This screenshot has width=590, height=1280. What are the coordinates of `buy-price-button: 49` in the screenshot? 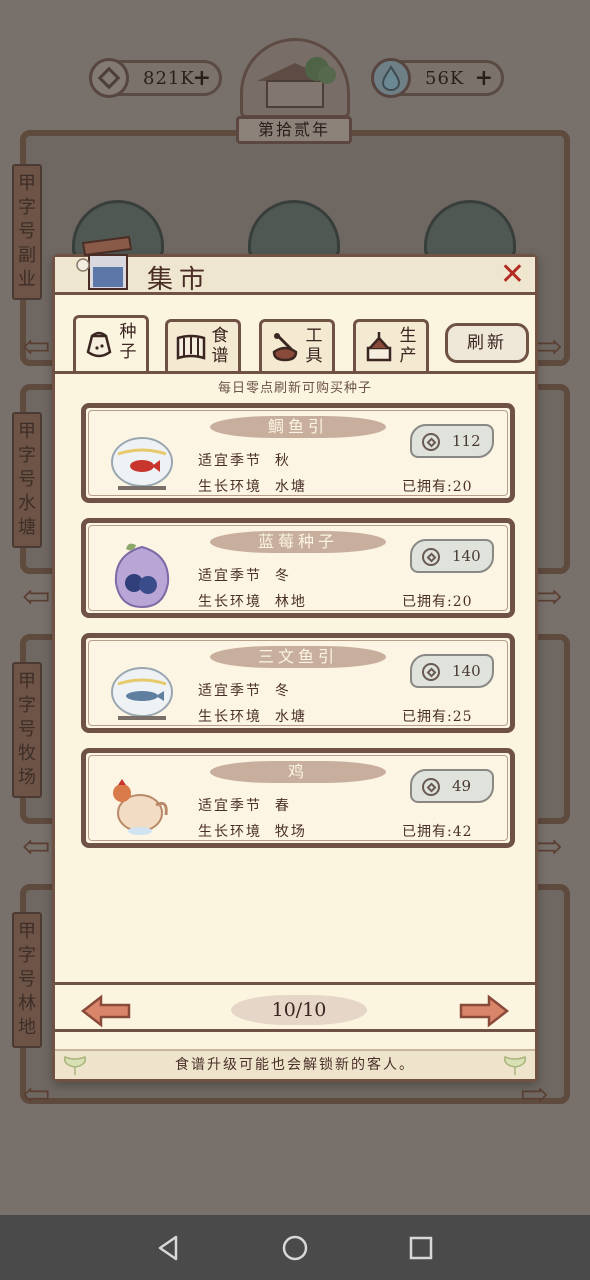 It's located at (452, 786).